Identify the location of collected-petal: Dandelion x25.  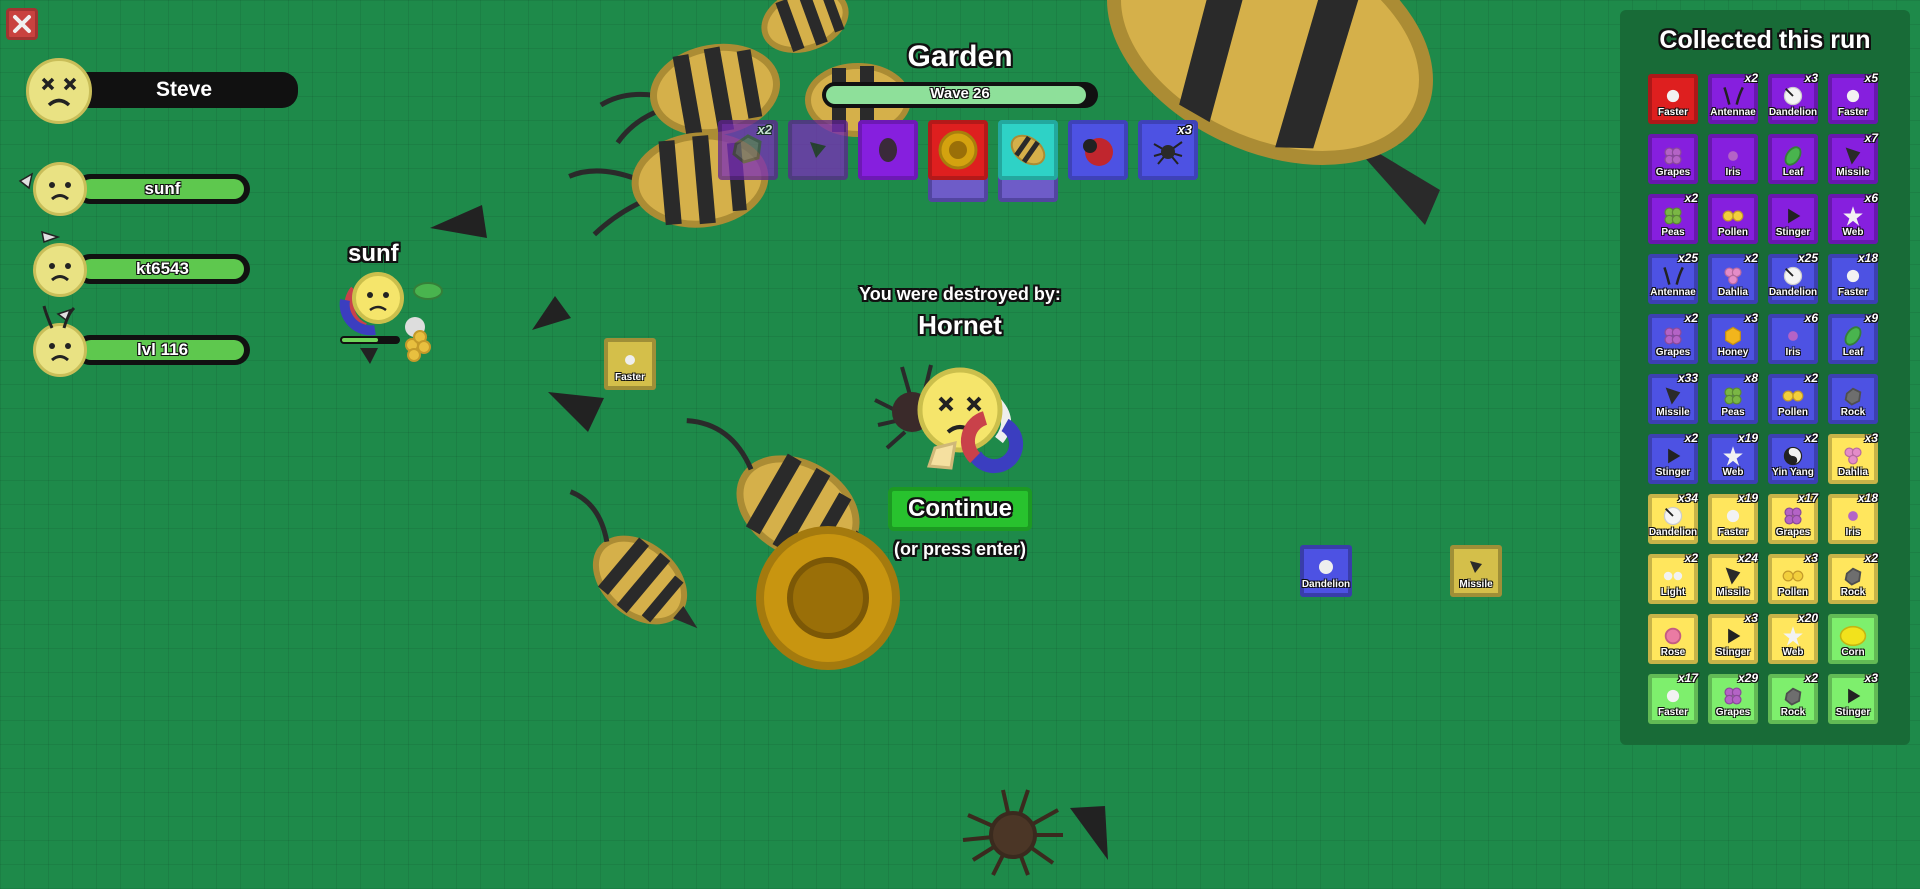
(1793, 277).